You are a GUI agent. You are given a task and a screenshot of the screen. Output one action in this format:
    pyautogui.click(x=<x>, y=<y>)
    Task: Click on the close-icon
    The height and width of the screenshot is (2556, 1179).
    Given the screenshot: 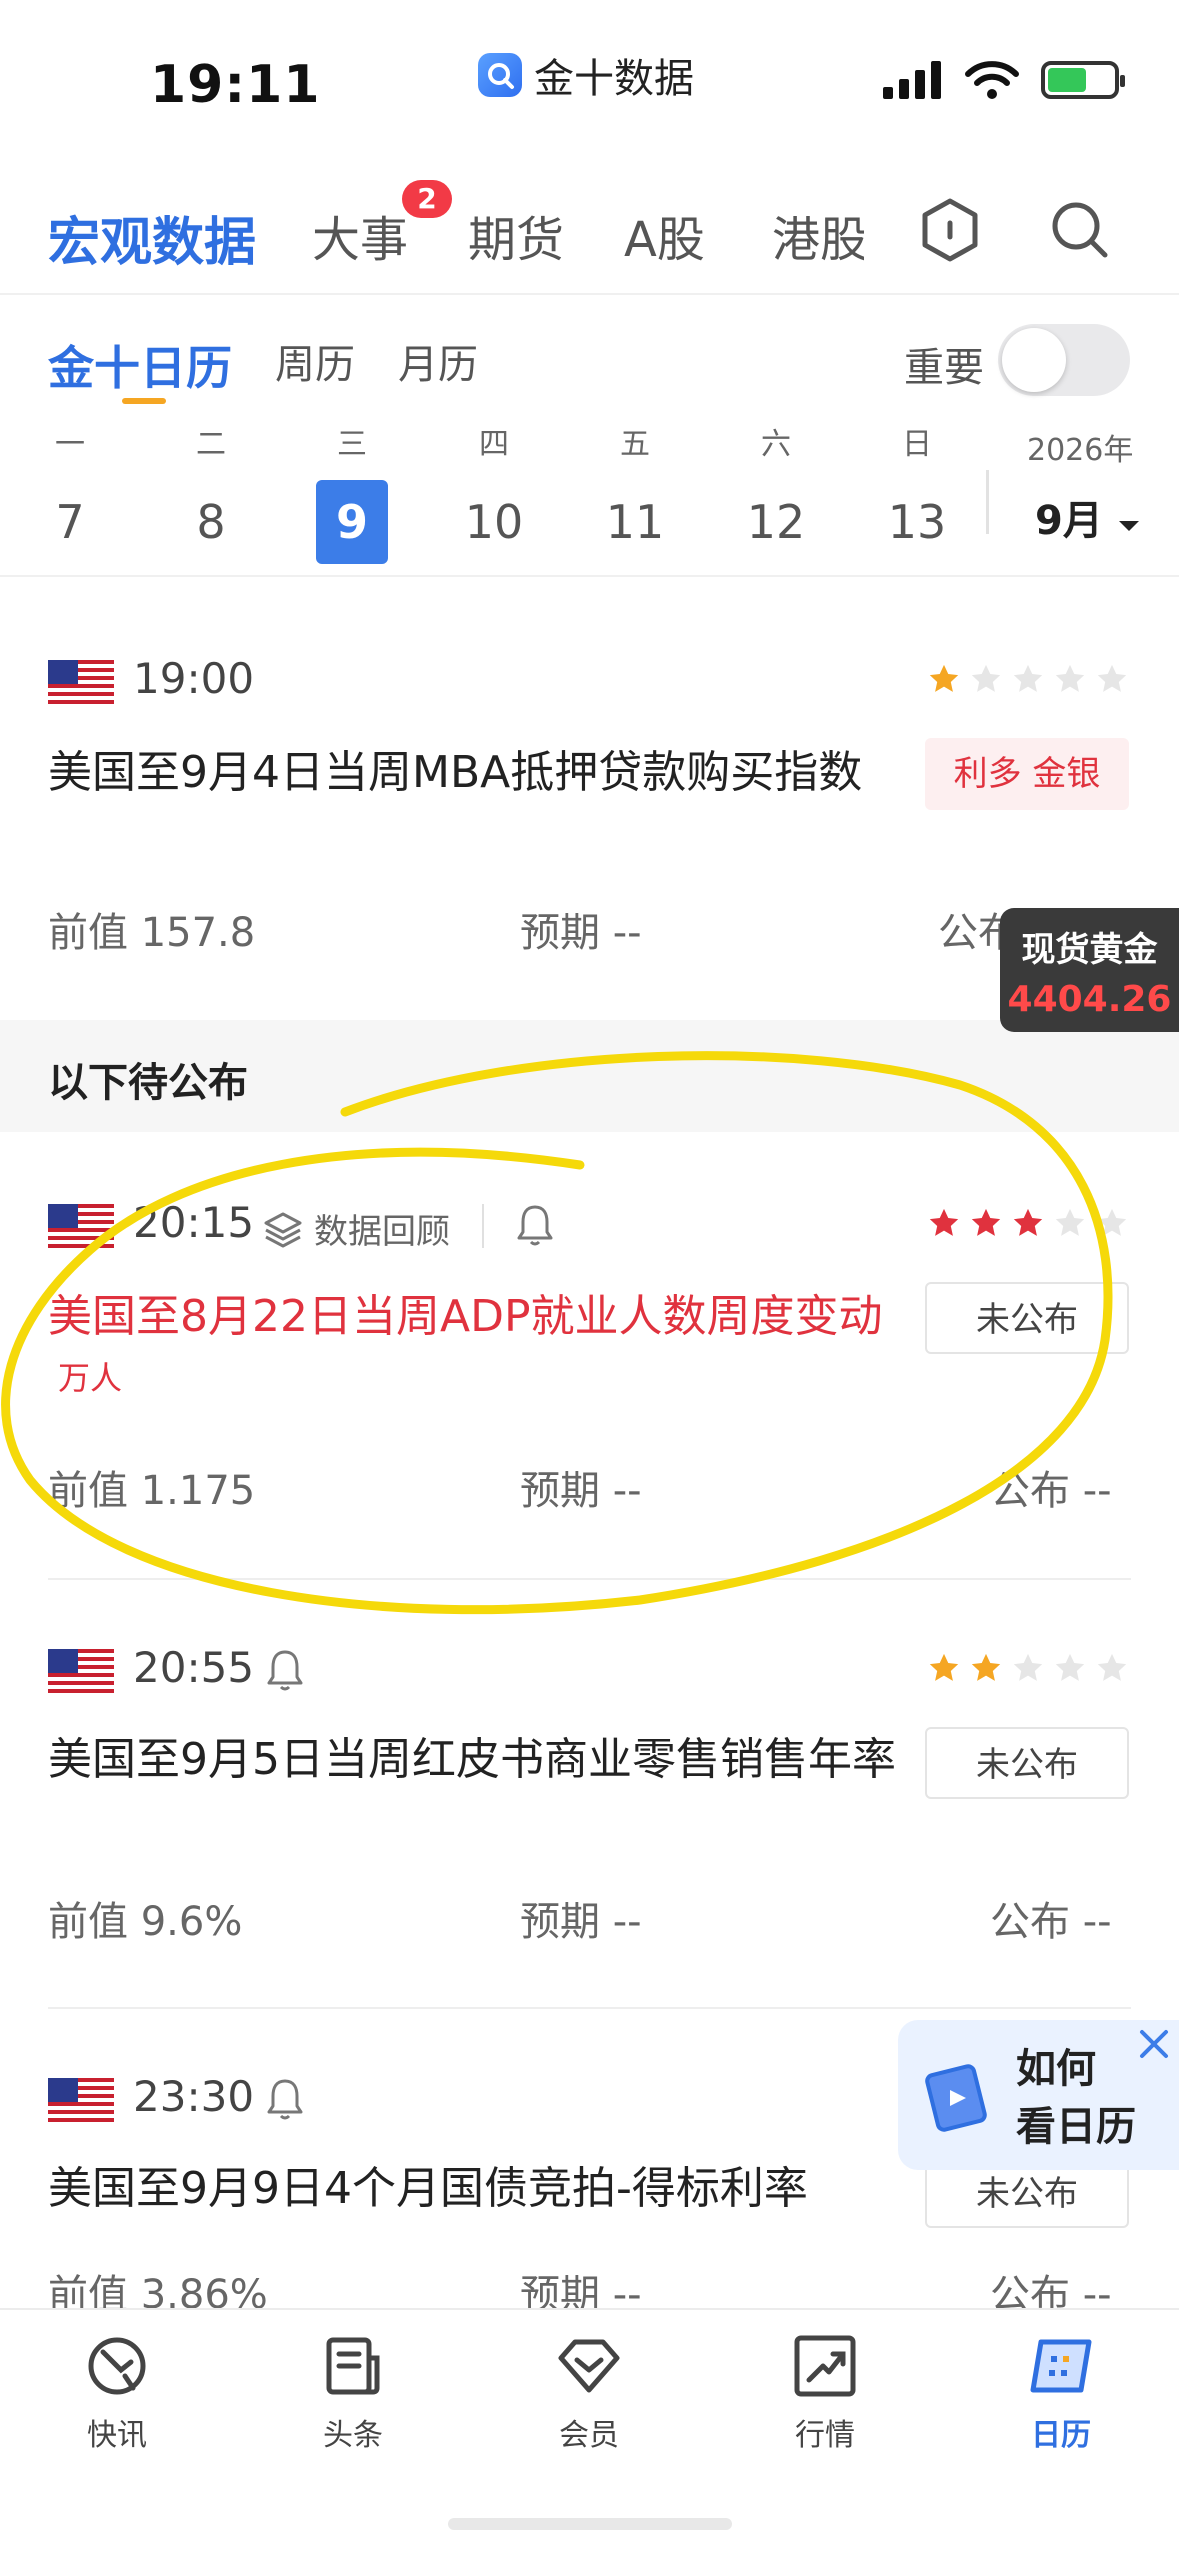 What is the action you would take?
    pyautogui.click(x=1154, y=2044)
    